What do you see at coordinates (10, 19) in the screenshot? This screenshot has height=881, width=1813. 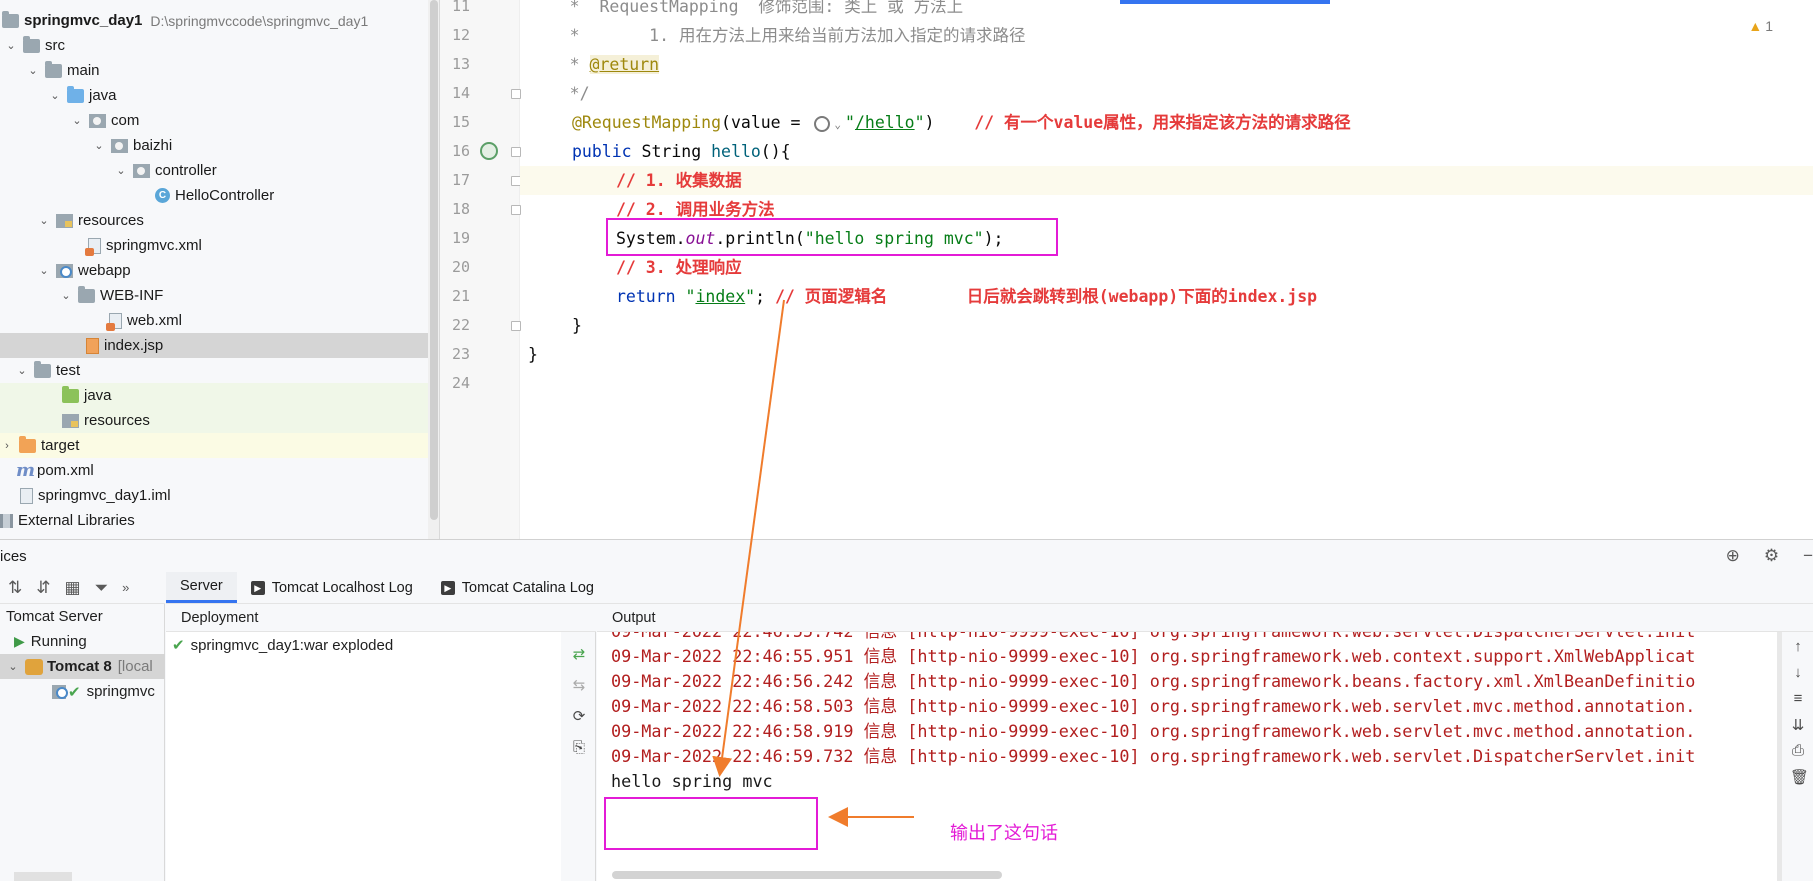 I see `module-folder-icon` at bounding box center [10, 19].